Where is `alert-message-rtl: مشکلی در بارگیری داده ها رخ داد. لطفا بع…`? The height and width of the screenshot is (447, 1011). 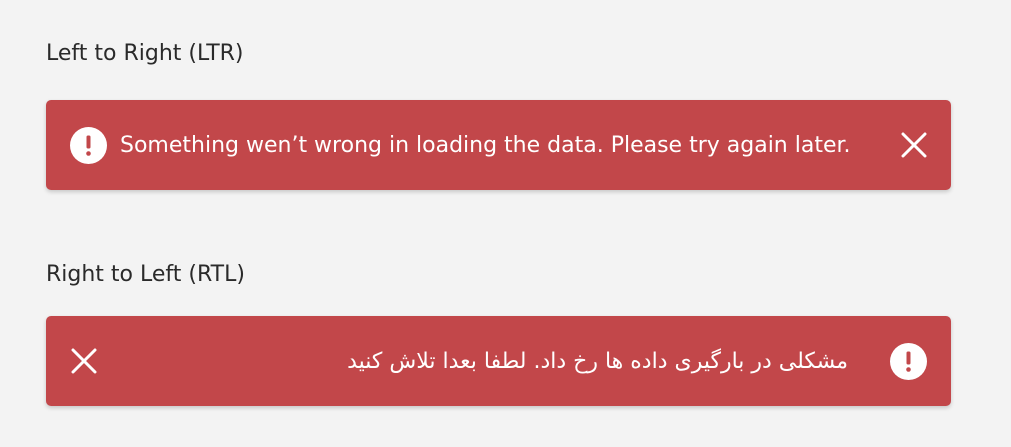 alert-message-rtl: مشکلی در بارگیری داده ها رخ داد. لطفا بع… is located at coordinates (597, 361).